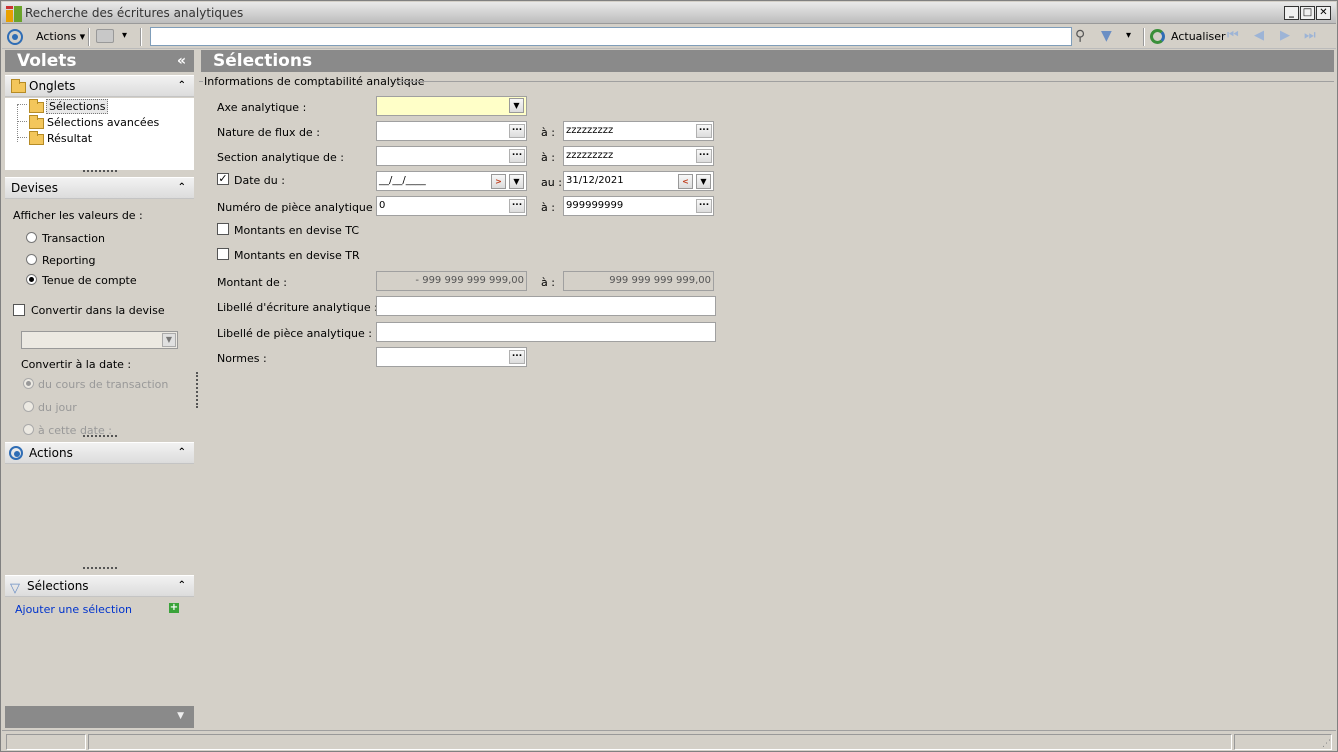 The image size is (1338, 752). Describe the element at coordinates (451, 106) in the screenshot. I see `axe-analytique-select` at that location.